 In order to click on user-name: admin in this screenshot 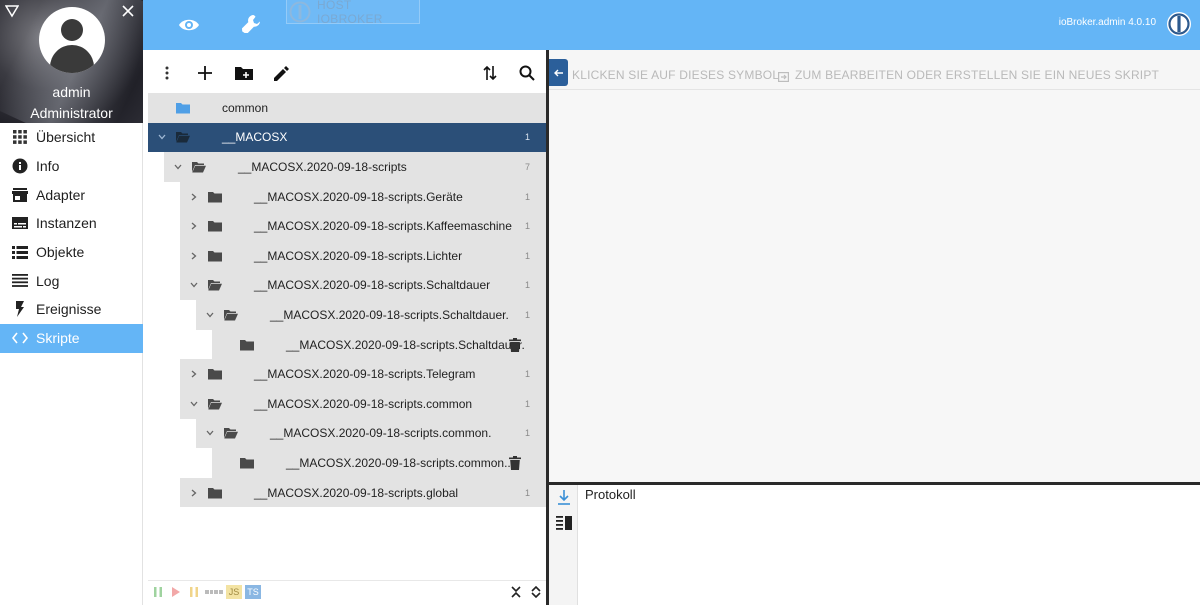, I will do `click(71, 92)`.